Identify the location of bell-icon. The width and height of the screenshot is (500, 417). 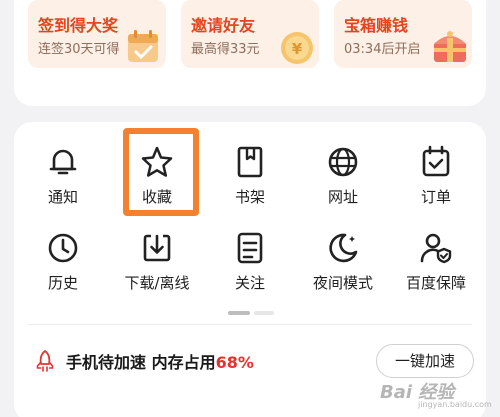
(63, 162).